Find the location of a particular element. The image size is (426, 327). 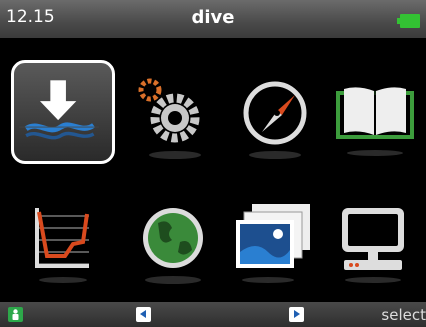

menu-tile-pc-connect is located at coordinates (375, 243).